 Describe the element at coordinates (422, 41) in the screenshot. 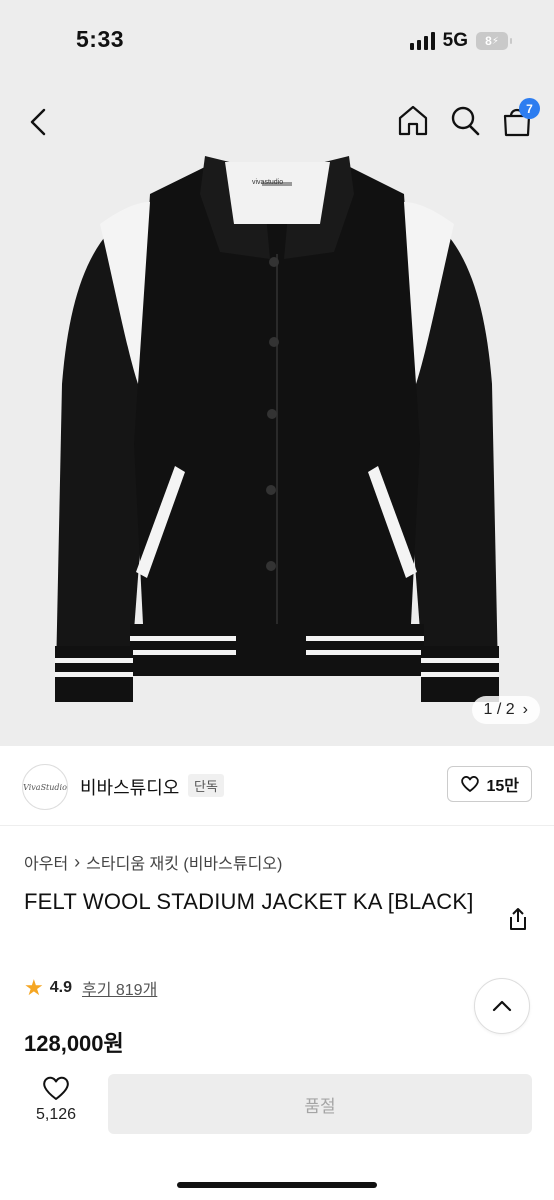

I see `signal-icon` at that location.